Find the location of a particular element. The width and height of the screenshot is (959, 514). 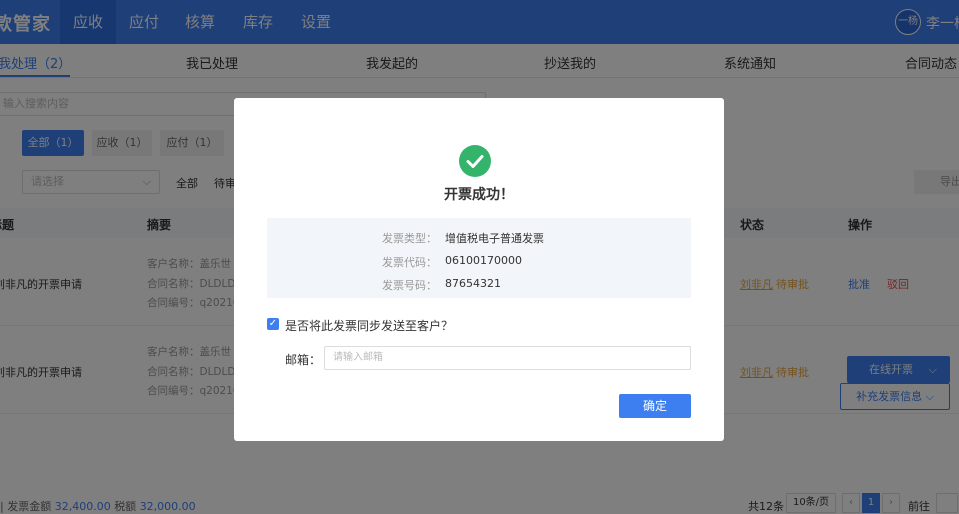

invoice-number-value: 87654321 is located at coordinates (473, 283).